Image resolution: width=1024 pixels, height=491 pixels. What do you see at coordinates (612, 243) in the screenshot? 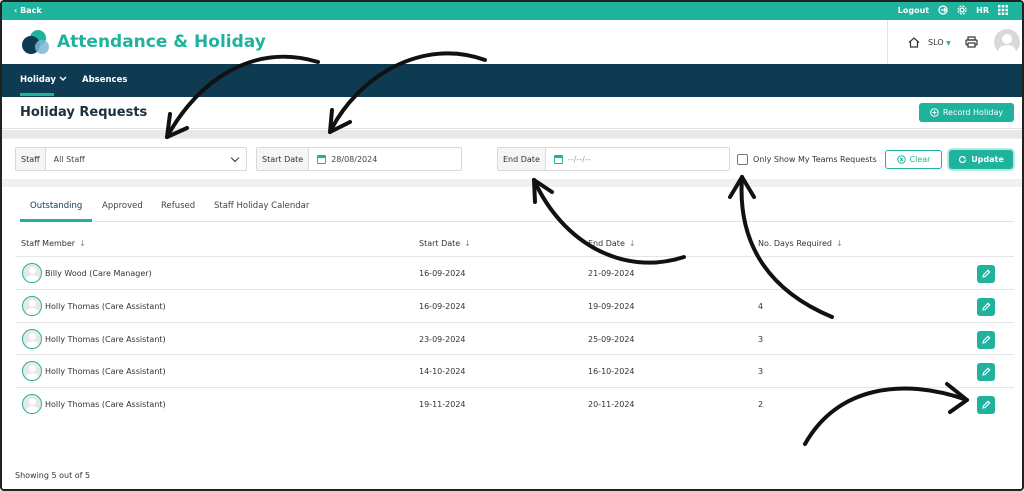
I see `column-header-end-date: End Date ↓` at bounding box center [612, 243].